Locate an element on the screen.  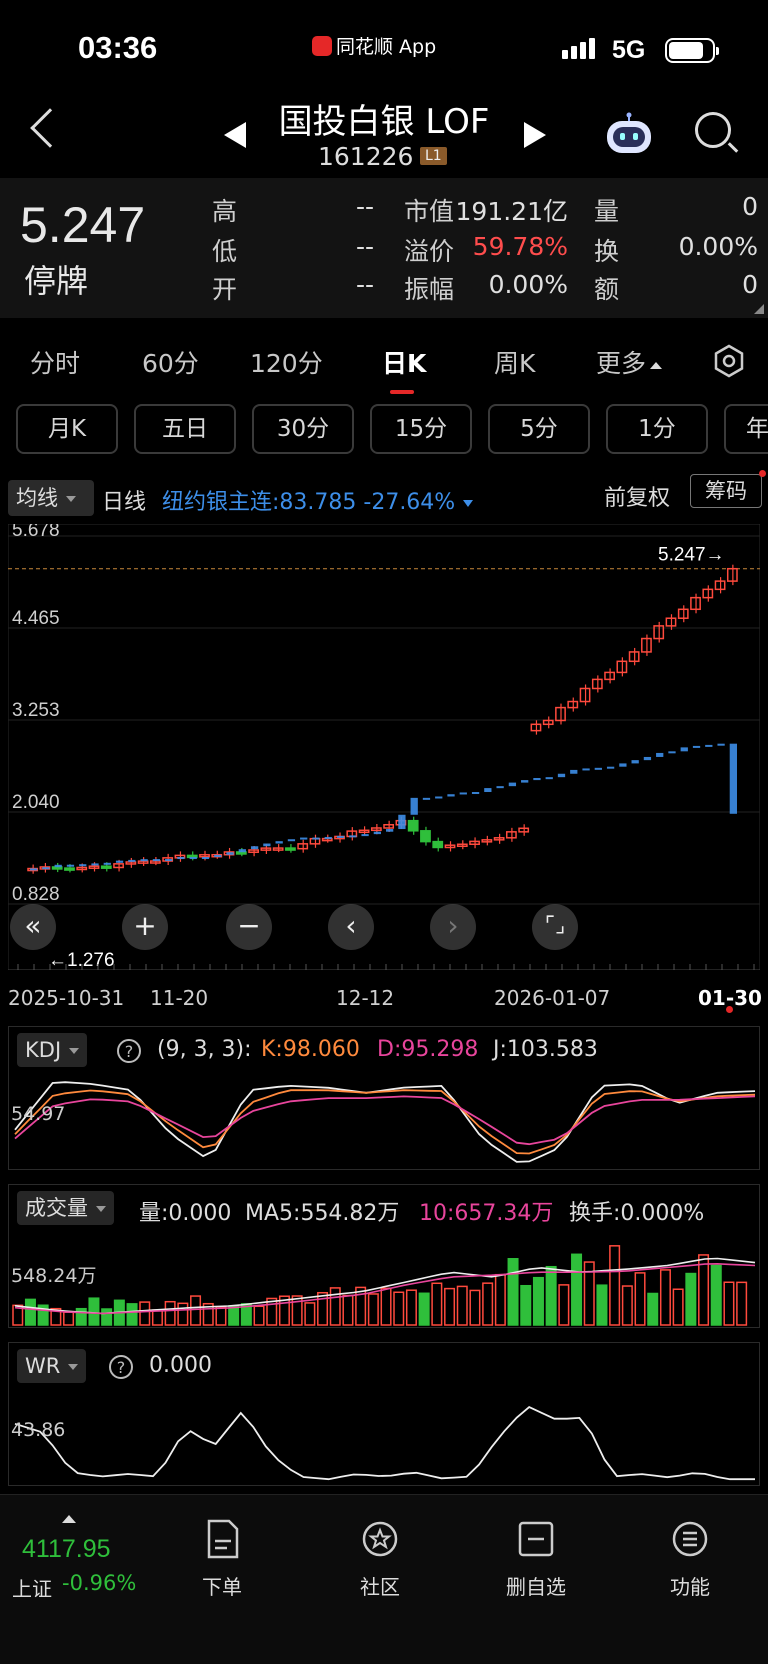
y-tick-label: 4.465 is located at coordinates (36, 618).